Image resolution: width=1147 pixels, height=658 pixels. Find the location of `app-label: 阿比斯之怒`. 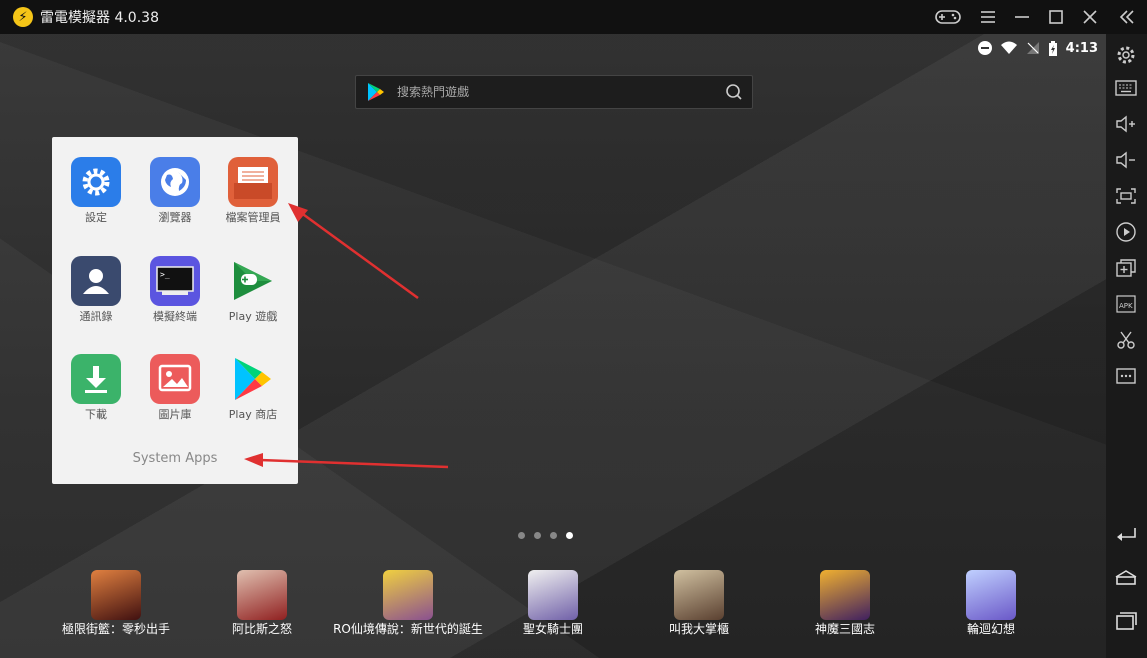

app-label: 阿比斯之怒 is located at coordinates (261, 629).